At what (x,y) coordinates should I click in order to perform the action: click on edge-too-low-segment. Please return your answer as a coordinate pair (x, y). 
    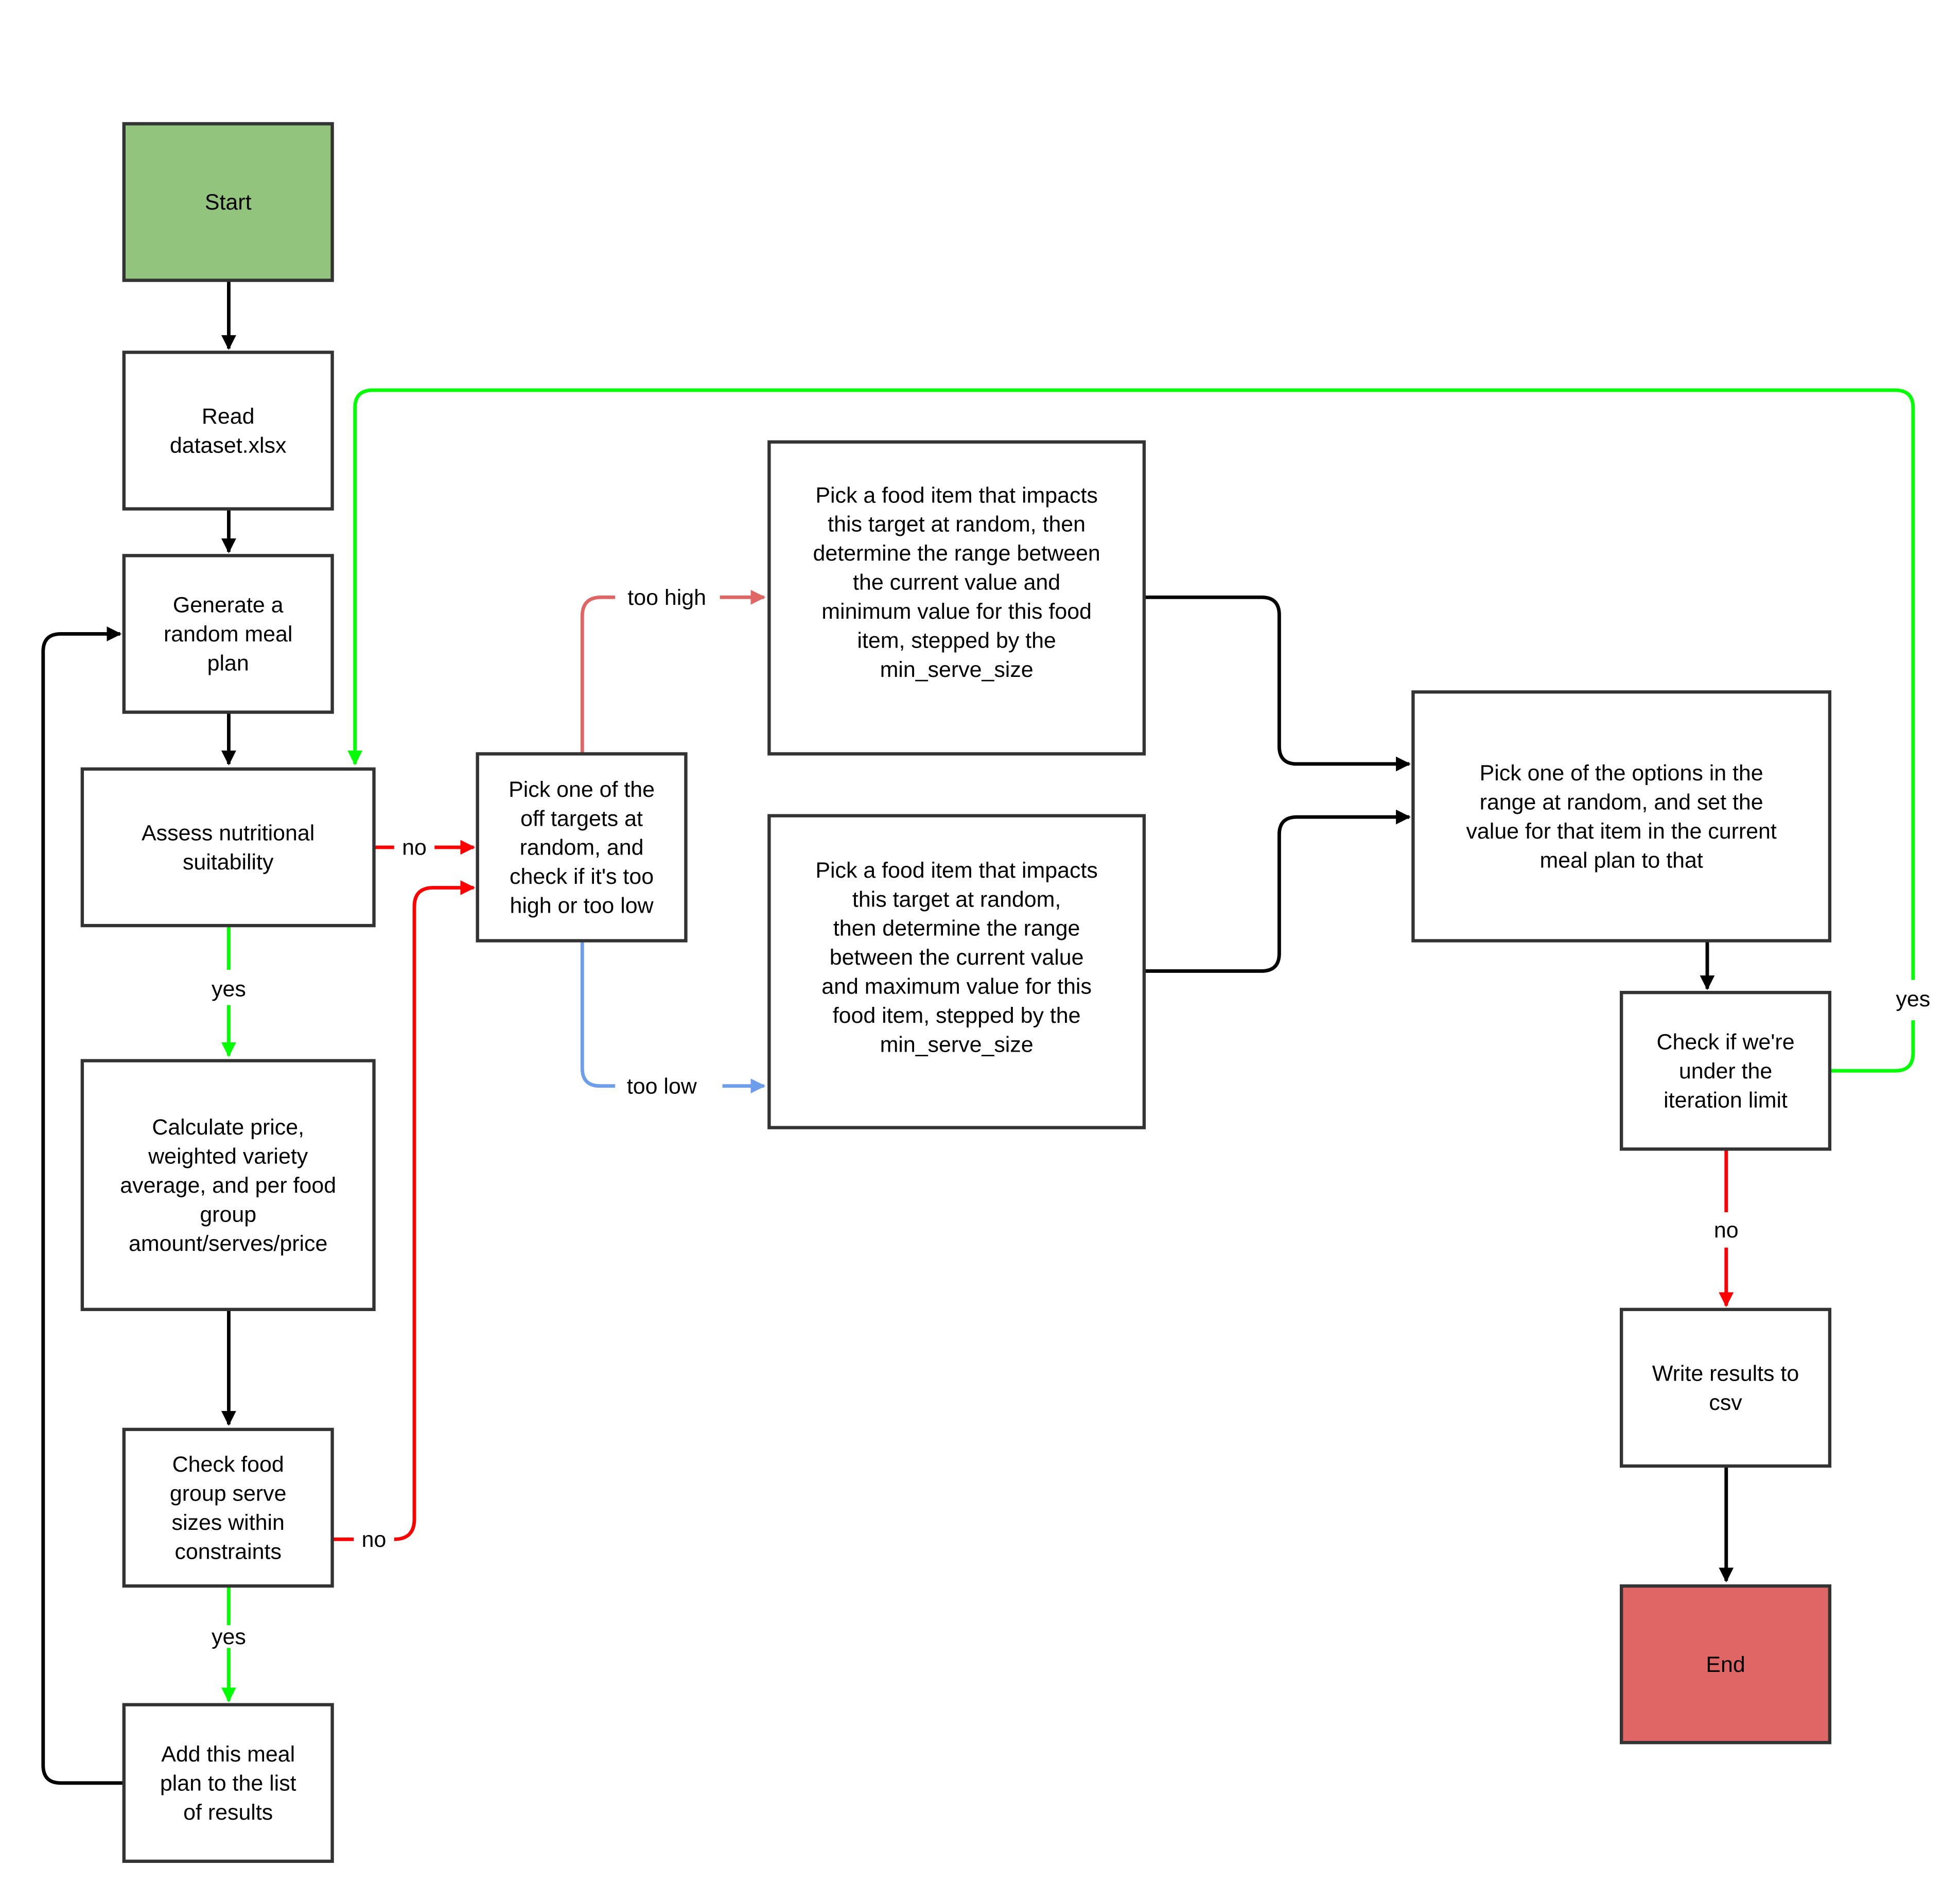
    Looking at the image, I should click on (598, 1014).